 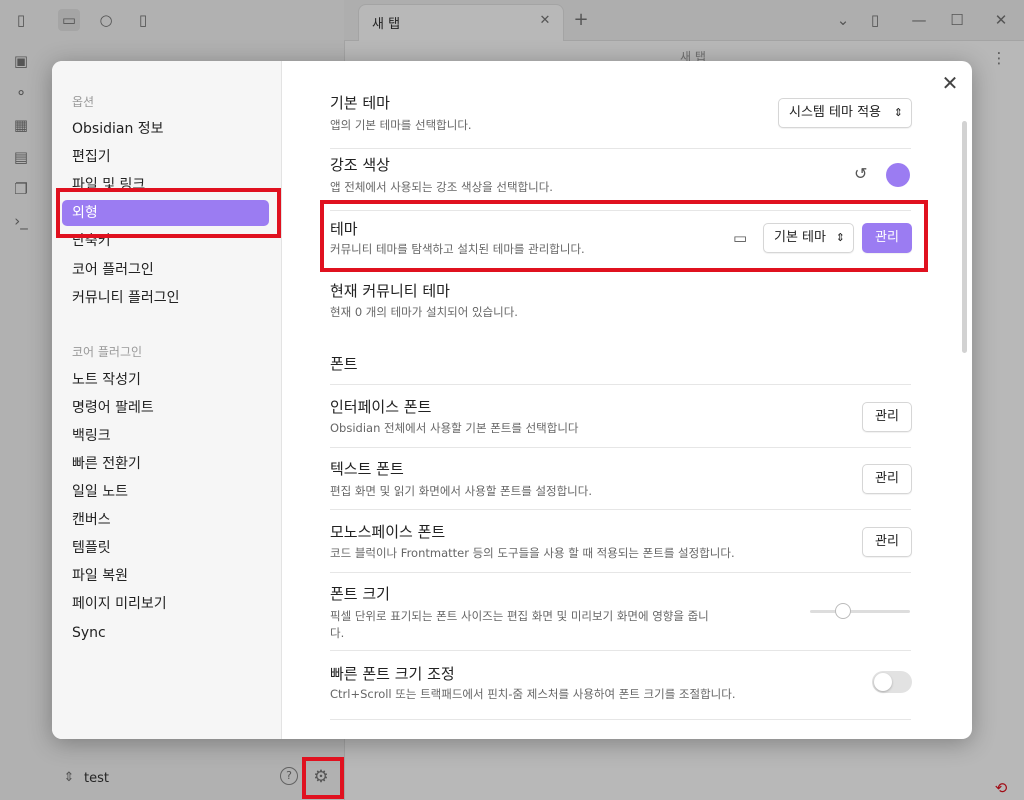 What do you see at coordinates (360, 594) in the screenshot?
I see `font-size-title: 폰트 크기` at bounding box center [360, 594].